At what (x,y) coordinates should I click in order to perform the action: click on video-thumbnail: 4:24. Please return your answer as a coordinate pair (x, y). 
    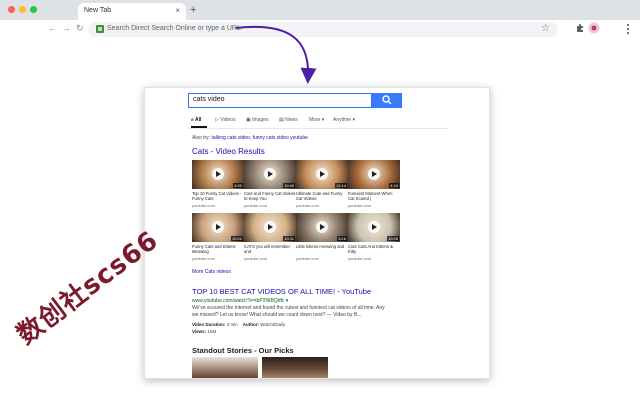
    Looking at the image, I should click on (374, 174).